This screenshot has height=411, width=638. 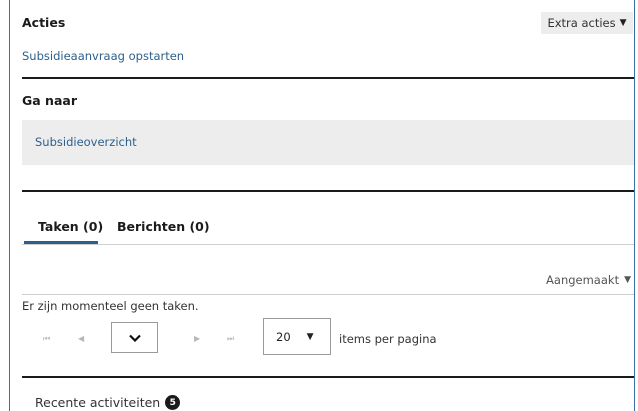 What do you see at coordinates (388, 339) in the screenshot?
I see `items-per-page-label: items per pagina` at bounding box center [388, 339].